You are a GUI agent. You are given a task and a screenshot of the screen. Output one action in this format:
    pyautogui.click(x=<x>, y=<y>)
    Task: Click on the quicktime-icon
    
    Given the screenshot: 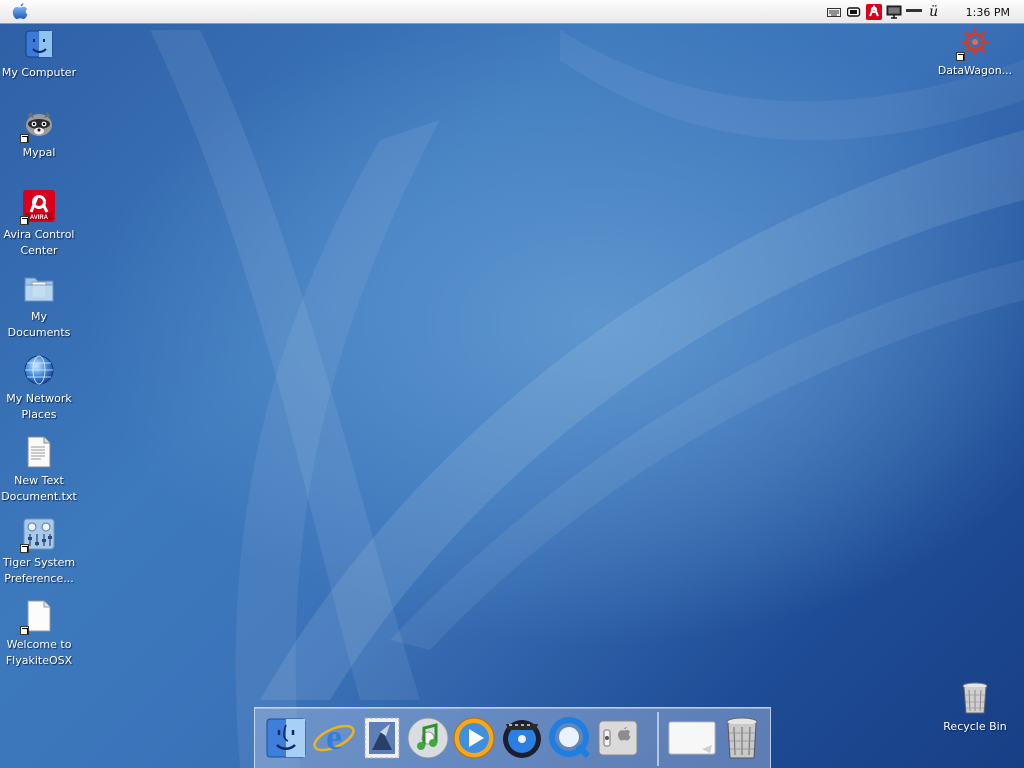 What is the action you would take?
    pyautogui.click(x=570, y=738)
    